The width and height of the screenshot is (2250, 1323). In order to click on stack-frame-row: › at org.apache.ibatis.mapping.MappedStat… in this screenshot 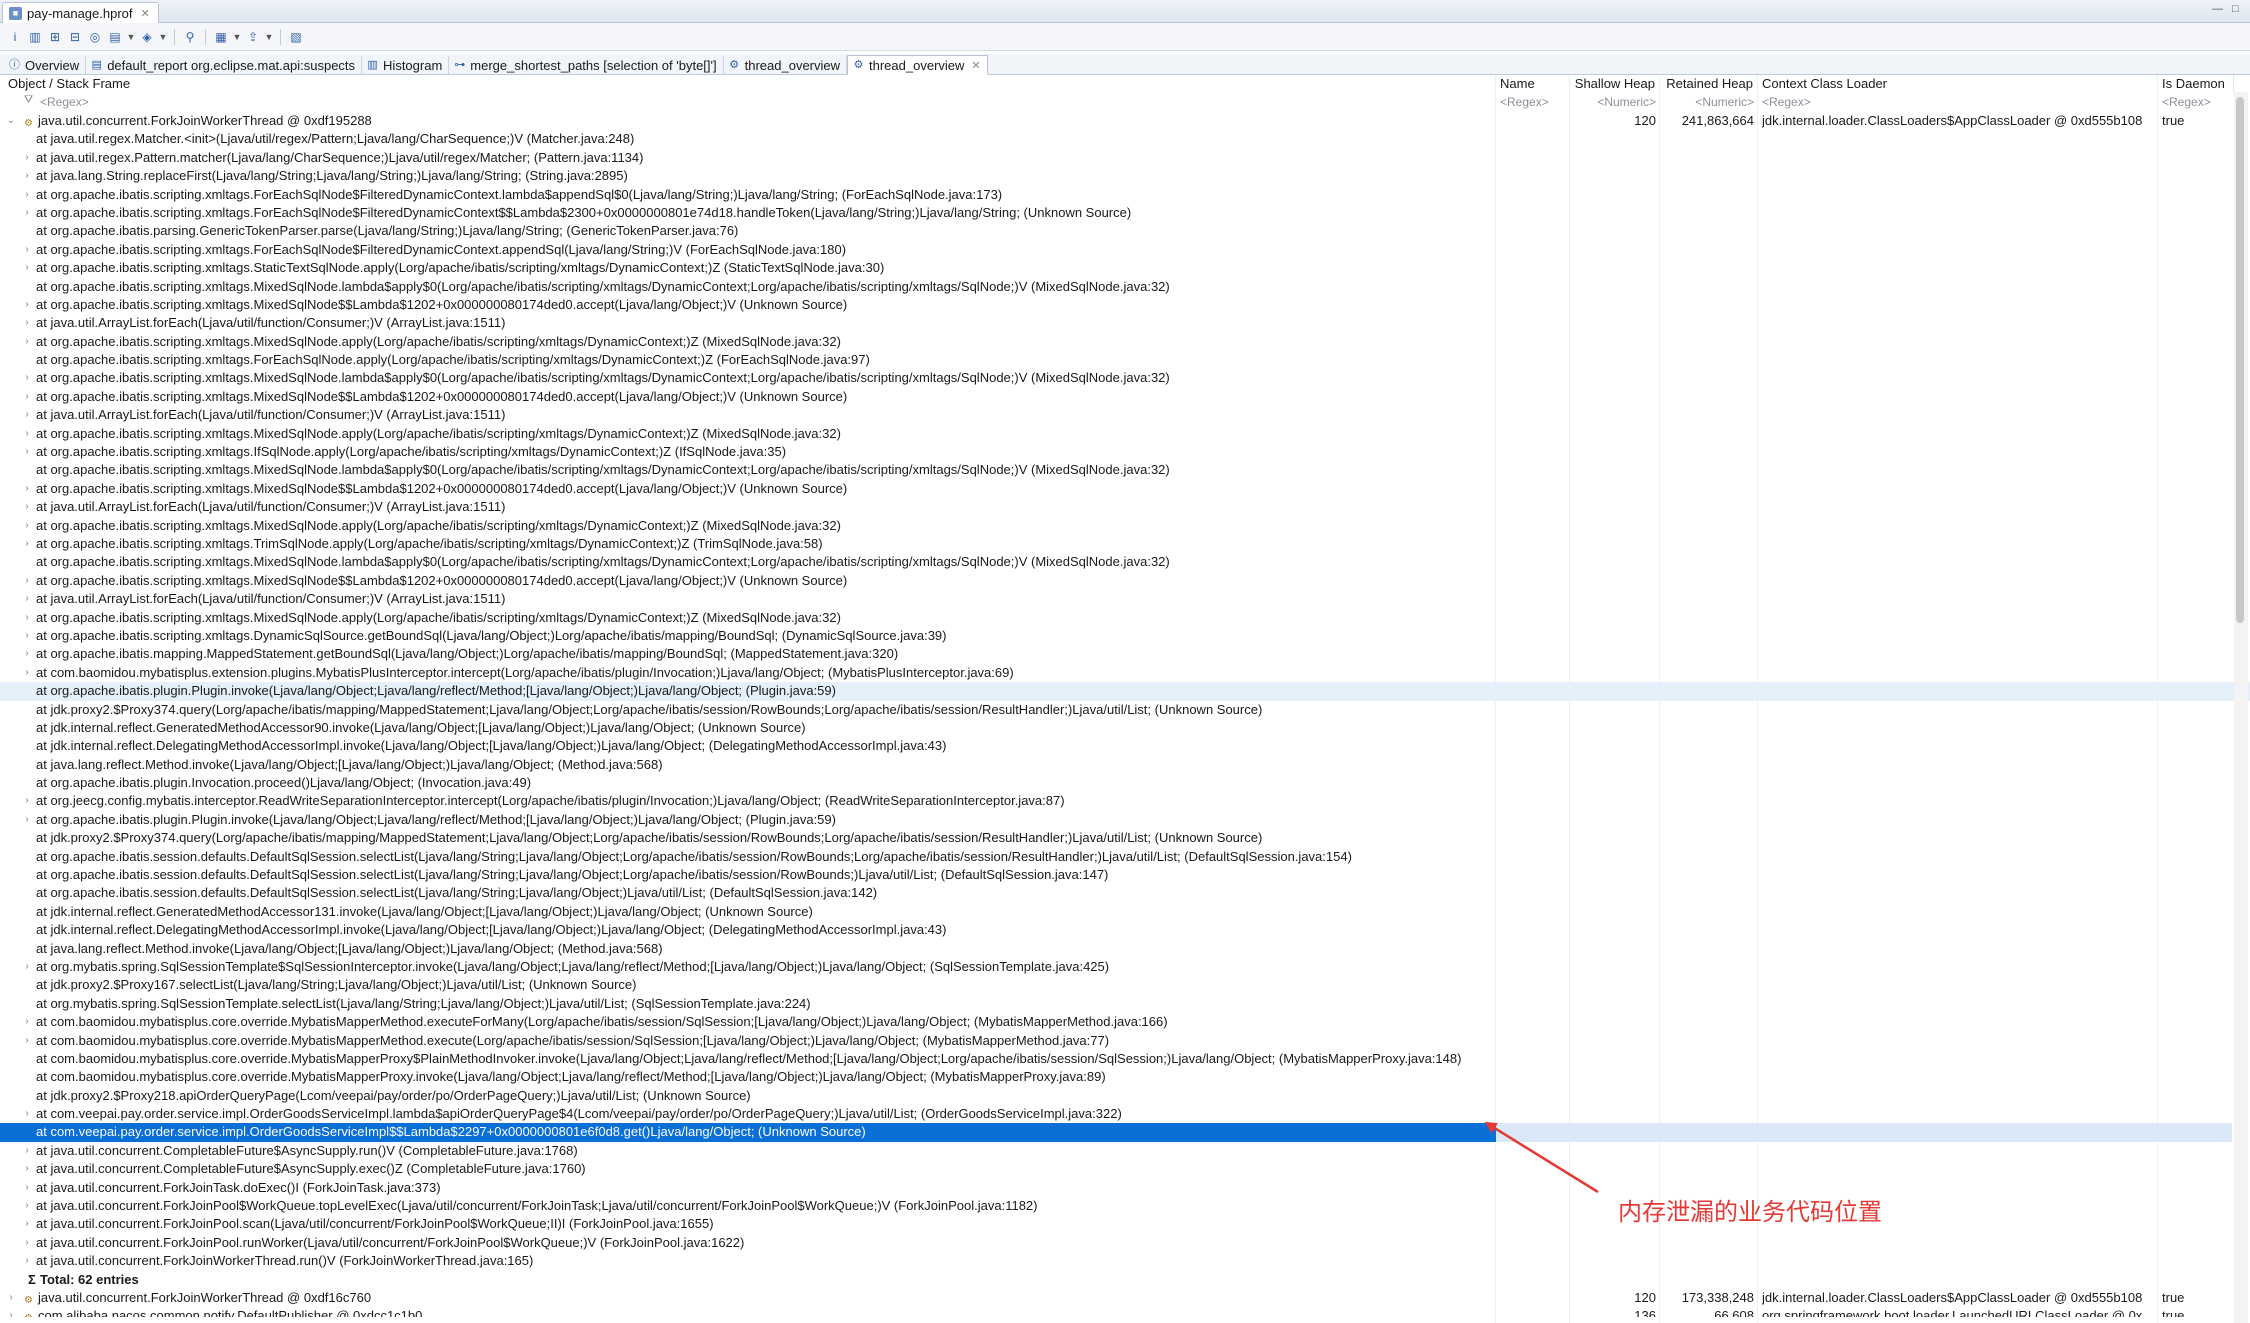, I will do `click(1125, 654)`.